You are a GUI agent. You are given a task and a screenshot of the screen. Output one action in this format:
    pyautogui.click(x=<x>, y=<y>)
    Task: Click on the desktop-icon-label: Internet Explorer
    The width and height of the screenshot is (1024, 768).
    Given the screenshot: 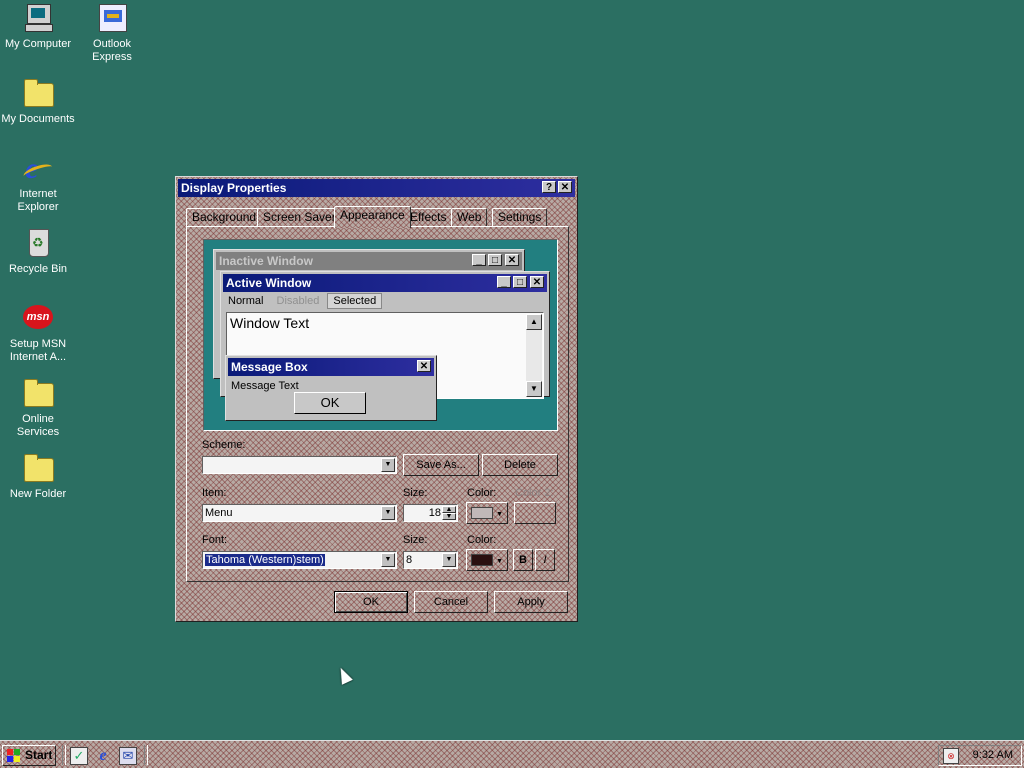 What is the action you would take?
    pyautogui.click(x=38, y=200)
    